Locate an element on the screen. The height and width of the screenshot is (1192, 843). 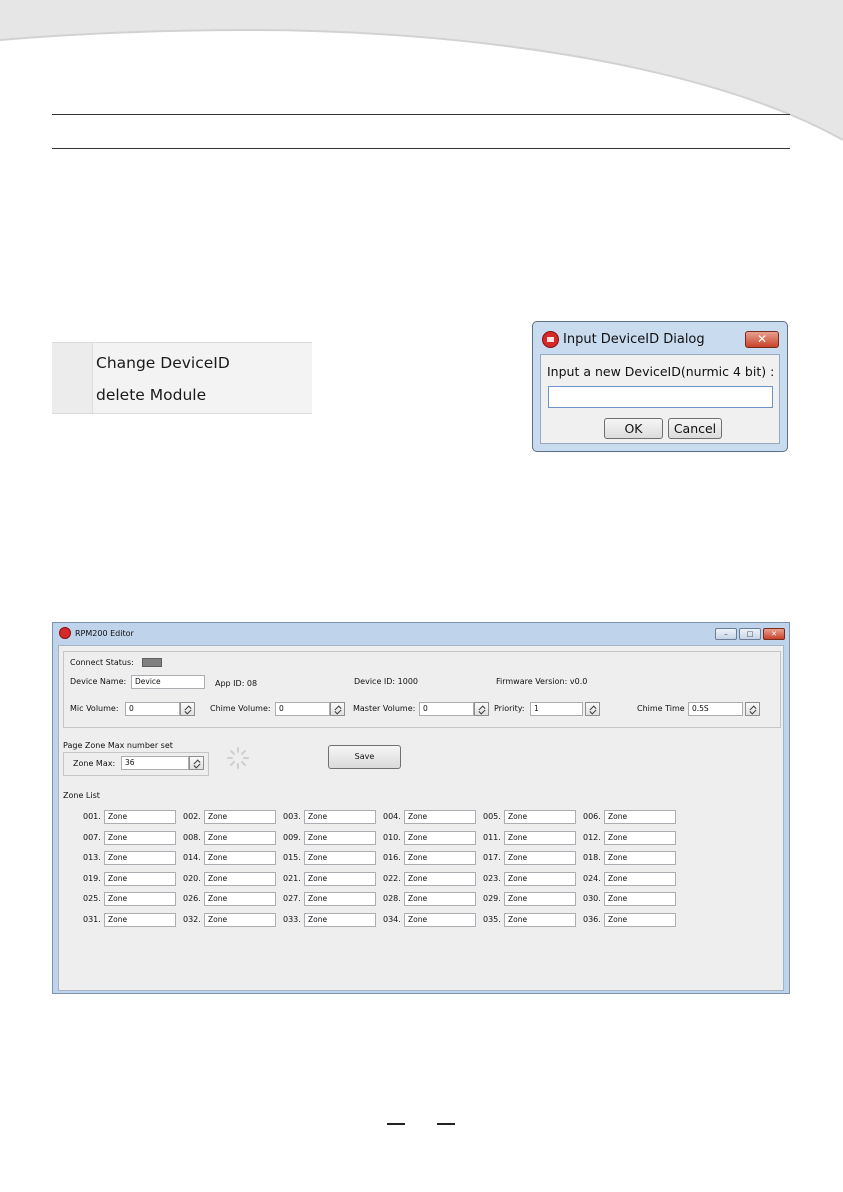
chime-time-field: 0.5S is located at coordinates (715, 709).